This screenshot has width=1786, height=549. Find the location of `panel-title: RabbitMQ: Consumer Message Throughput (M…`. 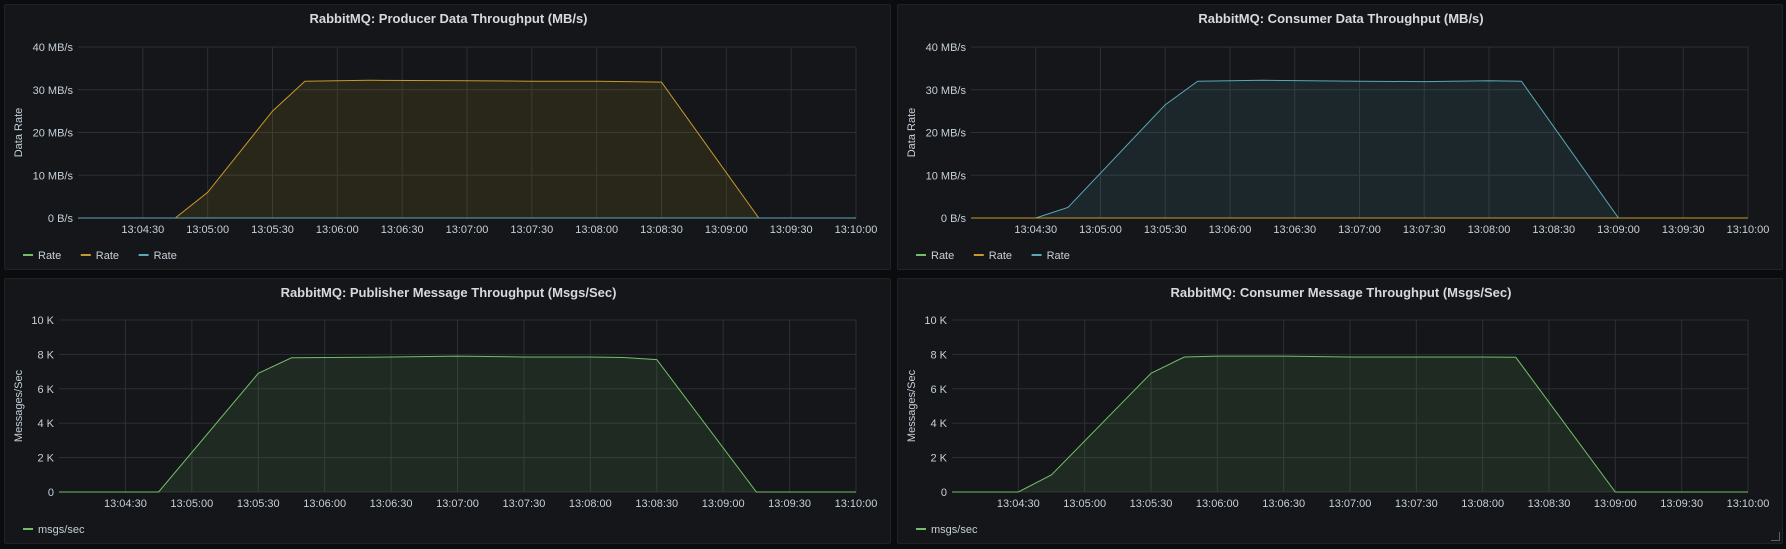

panel-title: RabbitMQ: Consumer Message Throughput (M… is located at coordinates (1341, 292).